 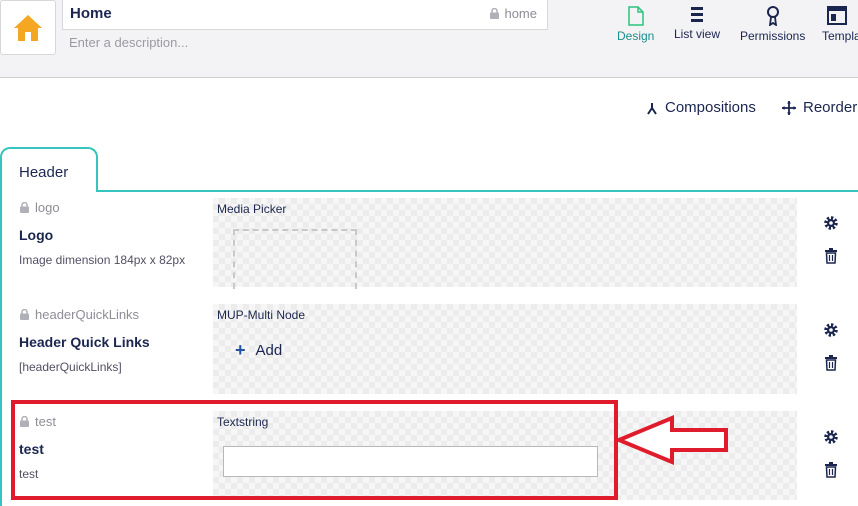 What do you see at coordinates (697, 23) in the screenshot?
I see `app-tab-list-view: List view` at bounding box center [697, 23].